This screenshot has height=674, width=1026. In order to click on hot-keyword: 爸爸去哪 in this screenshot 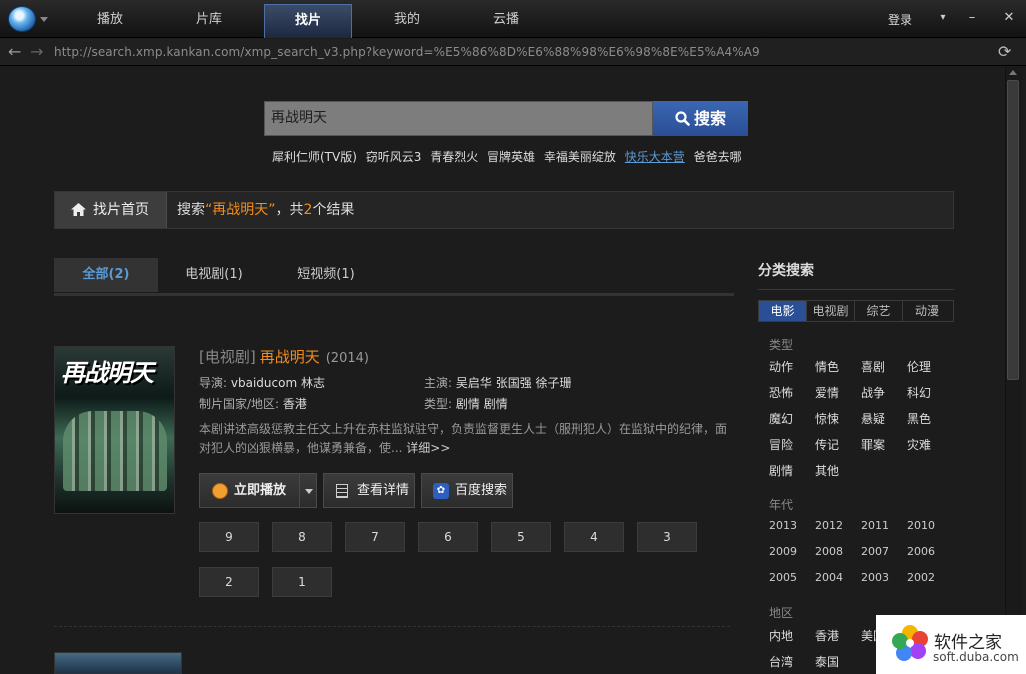, I will do `click(718, 157)`.